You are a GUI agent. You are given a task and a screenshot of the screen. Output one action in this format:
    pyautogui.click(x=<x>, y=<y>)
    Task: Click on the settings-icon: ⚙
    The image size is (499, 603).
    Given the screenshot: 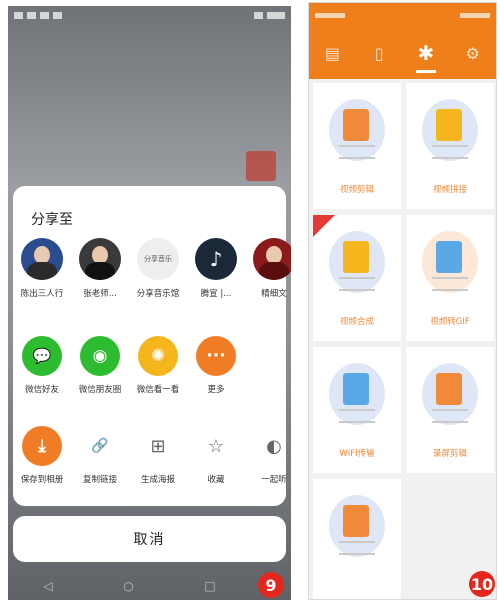 What is the action you would take?
    pyautogui.click(x=472, y=53)
    